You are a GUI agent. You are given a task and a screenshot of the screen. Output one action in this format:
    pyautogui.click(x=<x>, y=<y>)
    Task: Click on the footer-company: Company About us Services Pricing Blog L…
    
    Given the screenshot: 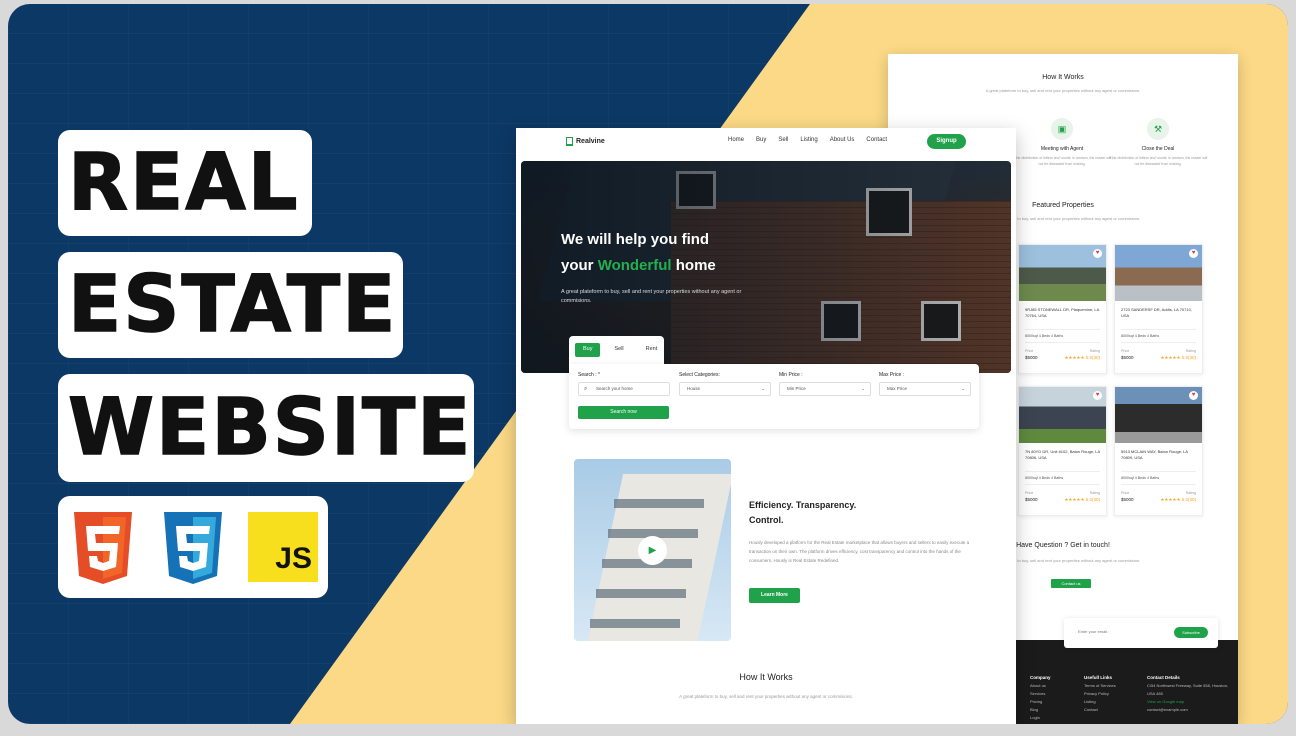 What is the action you would take?
    pyautogui.click(x=1040, y=697)
    